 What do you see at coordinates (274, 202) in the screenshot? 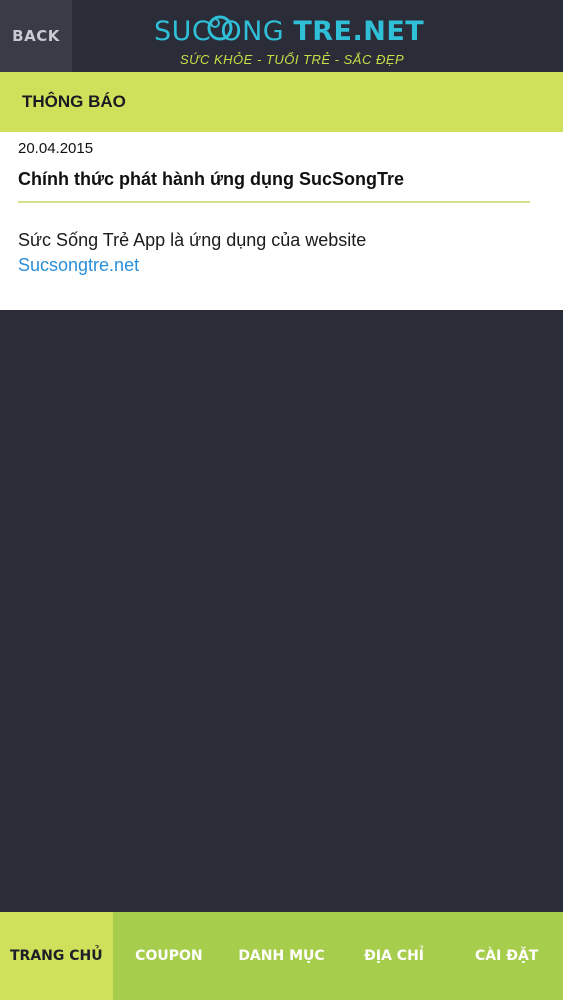
I see `notice-divider` at bounding box center [274, 202].